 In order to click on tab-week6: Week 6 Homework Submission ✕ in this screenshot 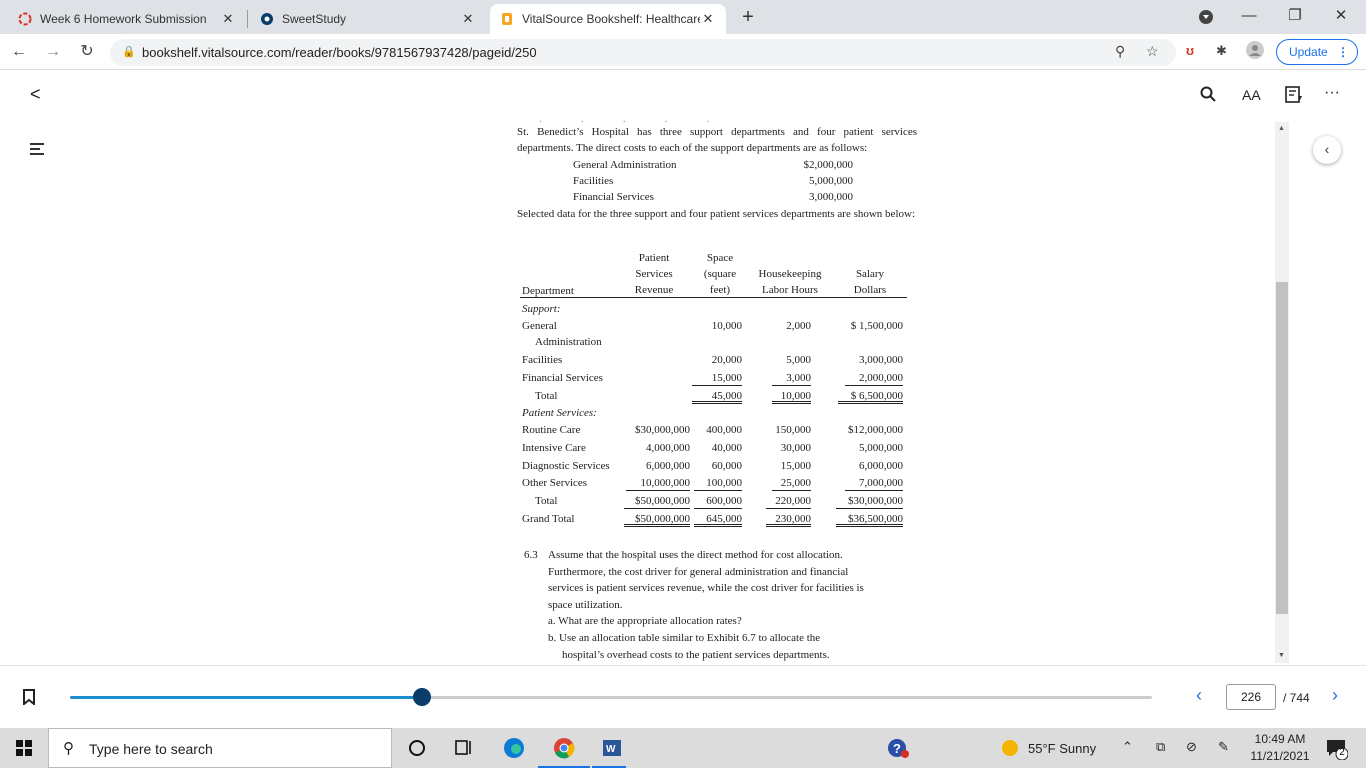, I will do `click(127, 19)`.